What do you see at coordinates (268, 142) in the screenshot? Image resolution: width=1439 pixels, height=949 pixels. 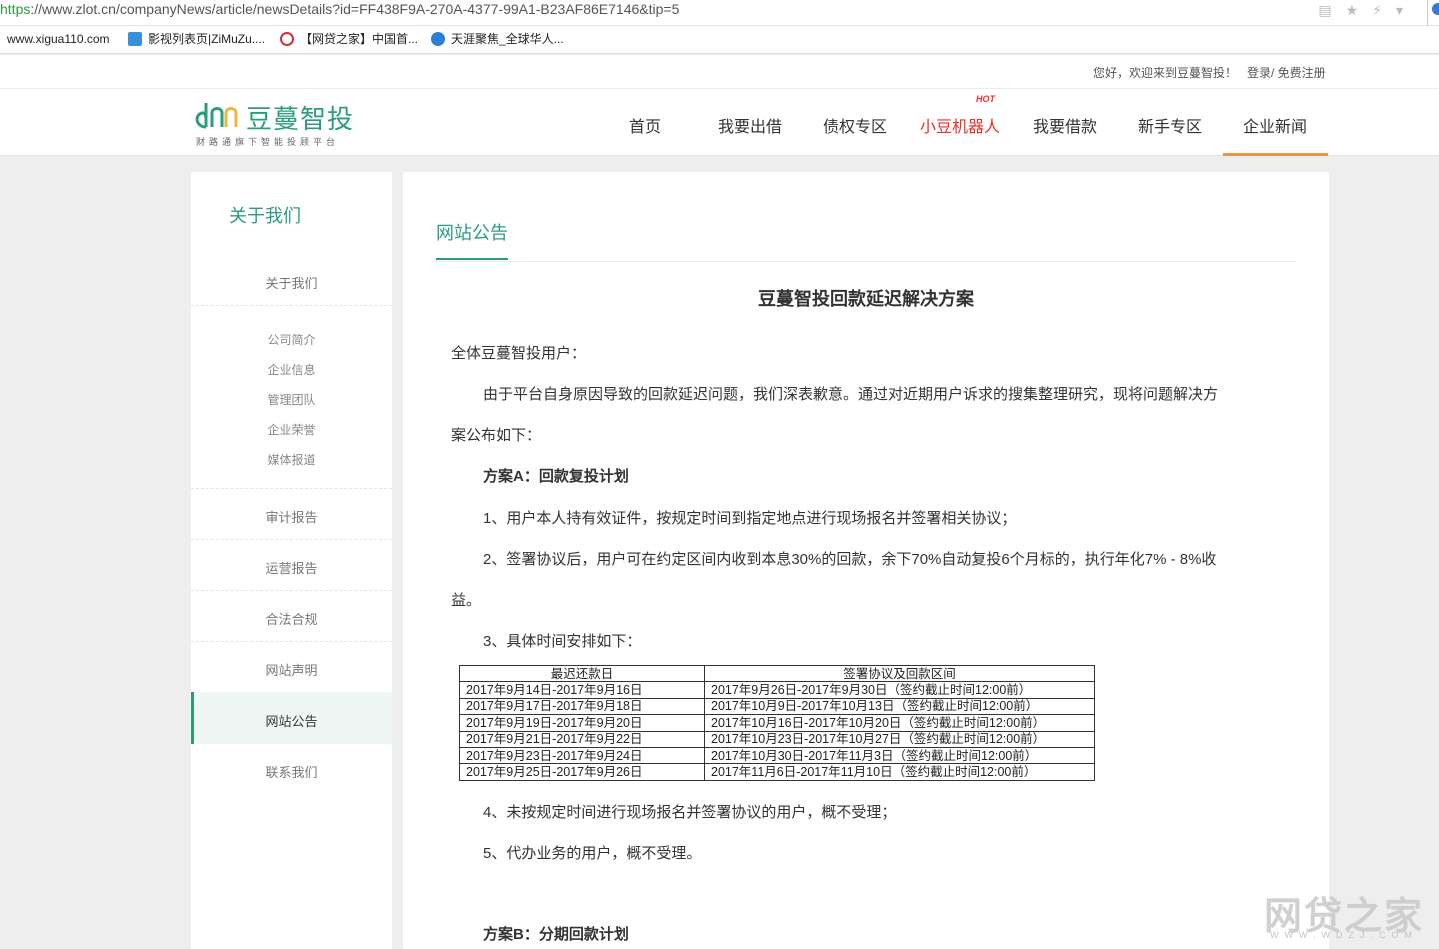 I see `logo-tagline: 财路通旗下智能投顾平台` at bounding box center [268, 142].